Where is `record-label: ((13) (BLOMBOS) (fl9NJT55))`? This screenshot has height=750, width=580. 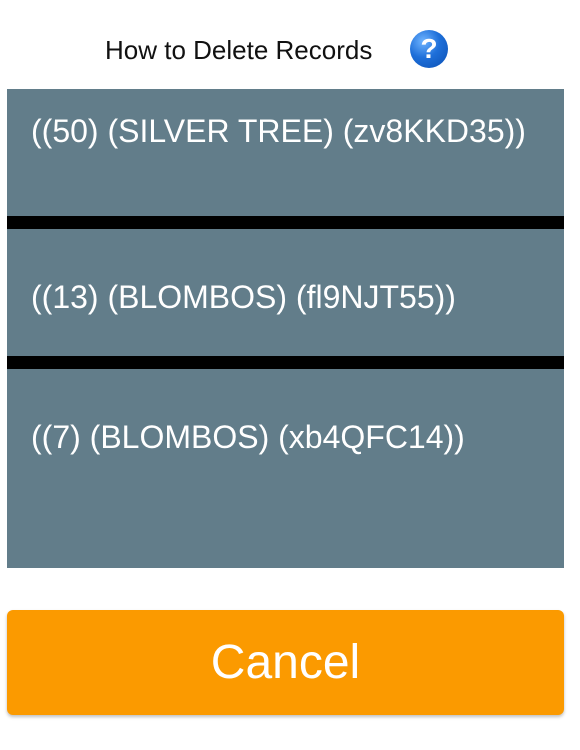
record-label: ((13) (BLOMBOS) (fl9NJT55)) is located at coordinates (243, 297).